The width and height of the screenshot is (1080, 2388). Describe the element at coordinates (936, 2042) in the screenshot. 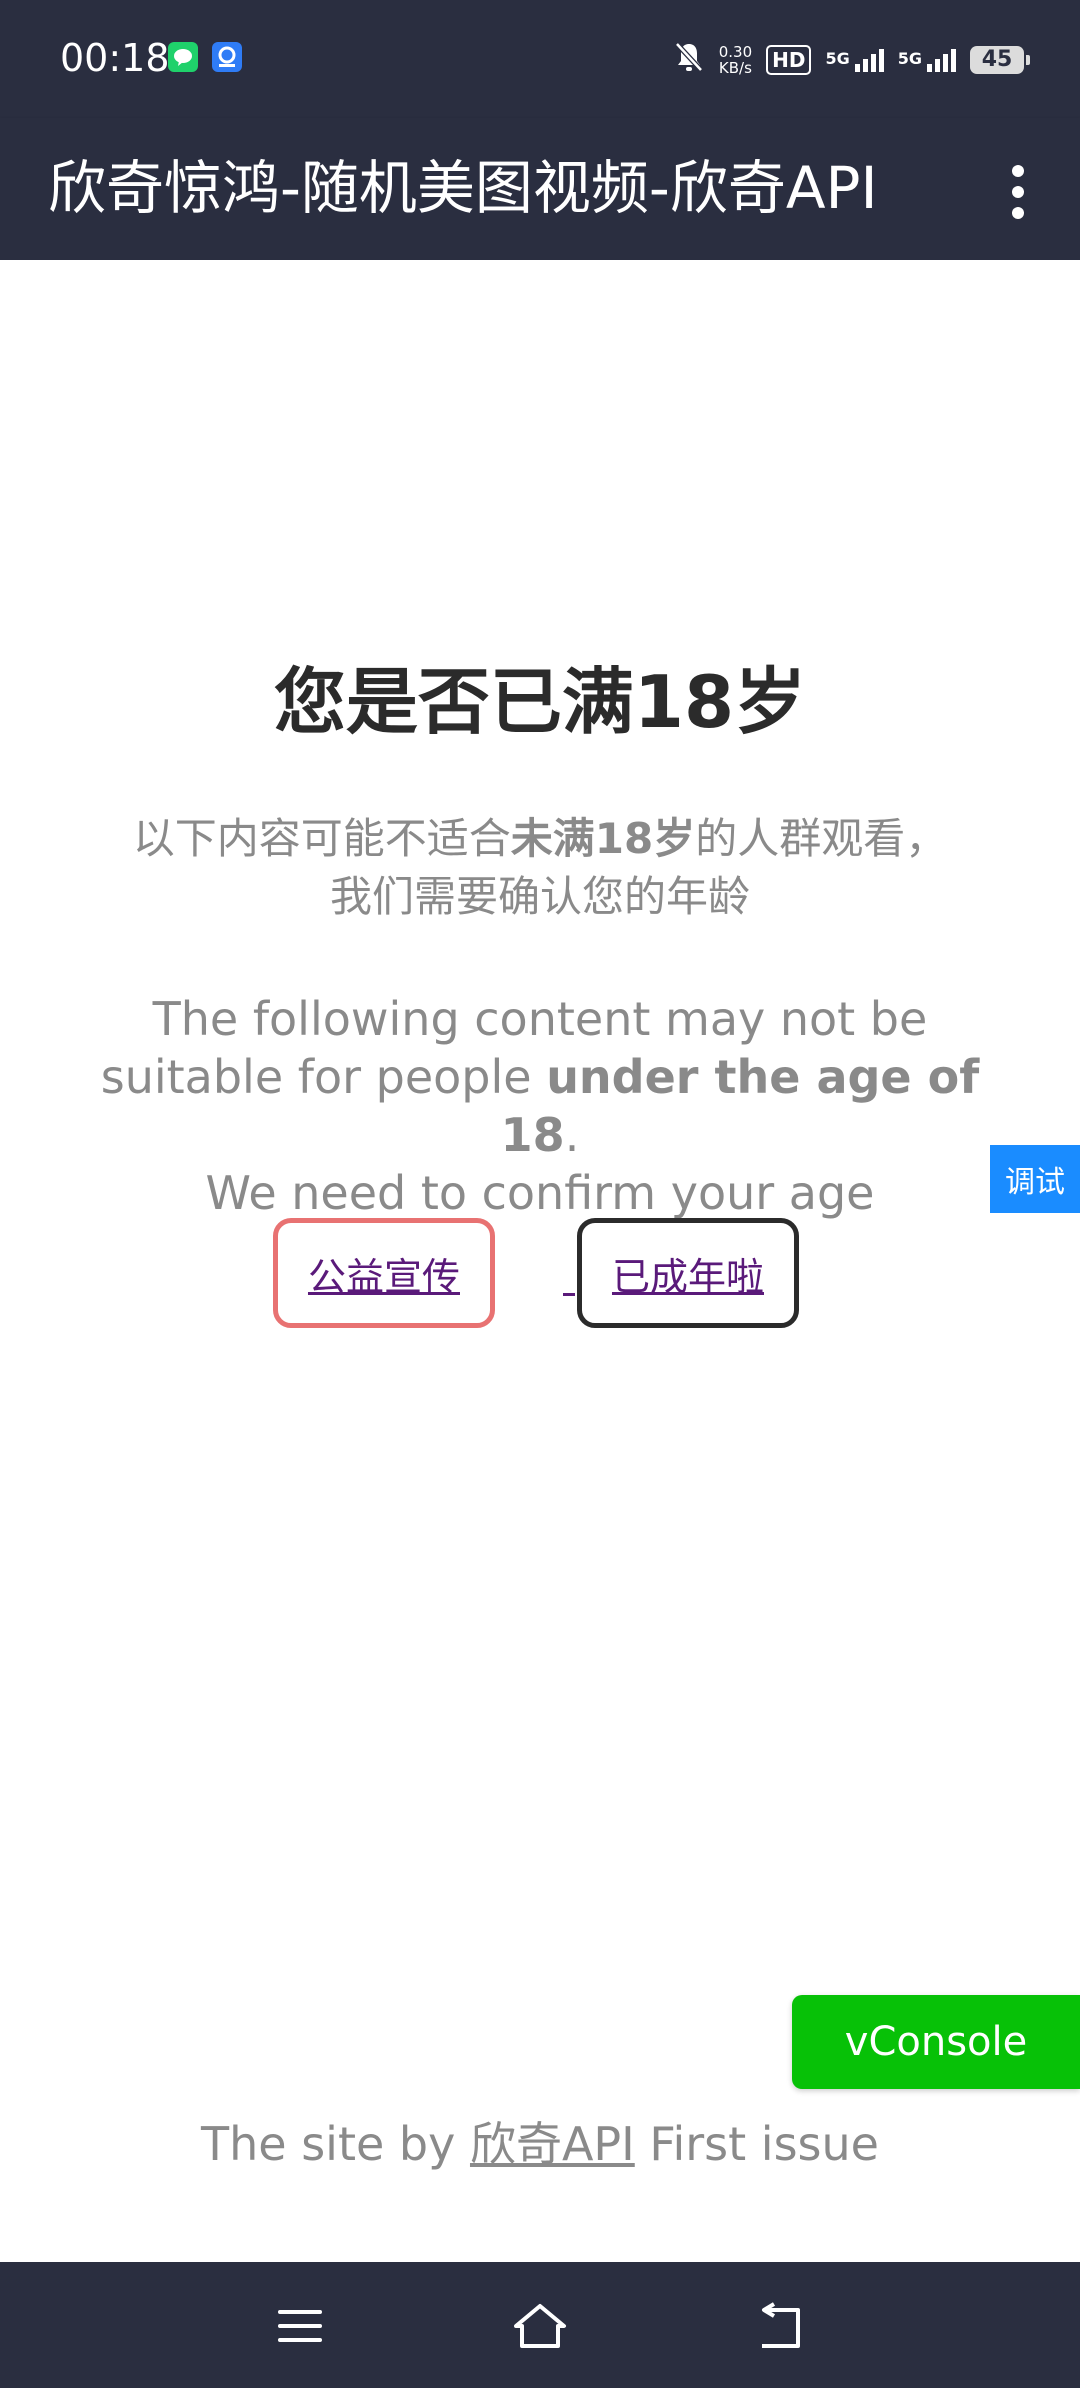

I see `vconsole-button: vConsole` at that location.